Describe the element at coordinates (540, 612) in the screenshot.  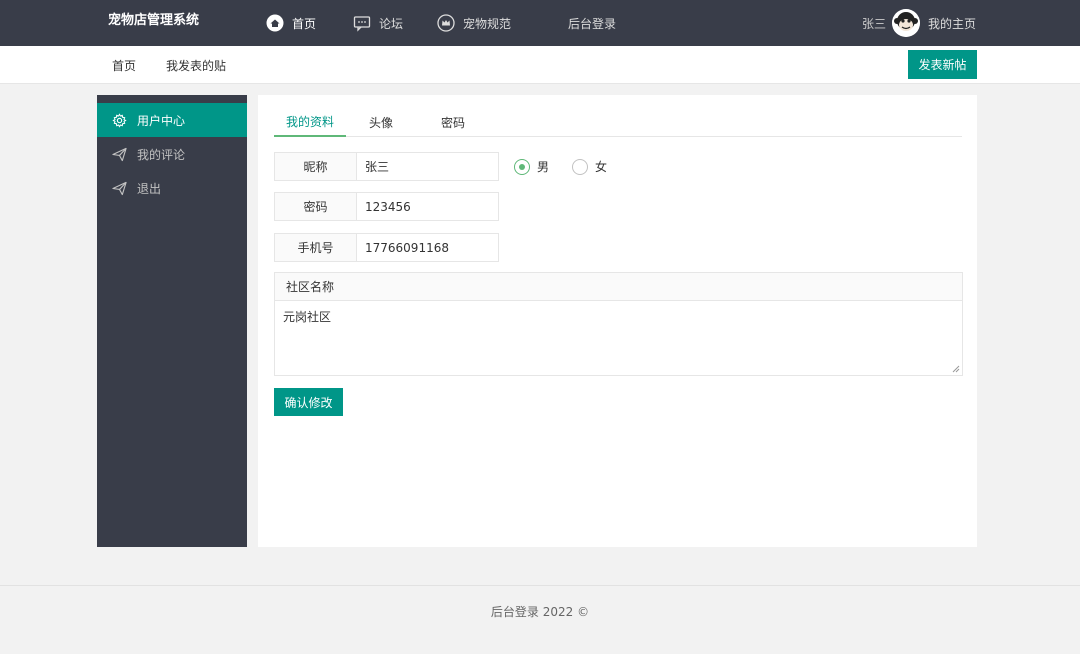
I see `footer-text: 后台登录 2022 ©` at that location.